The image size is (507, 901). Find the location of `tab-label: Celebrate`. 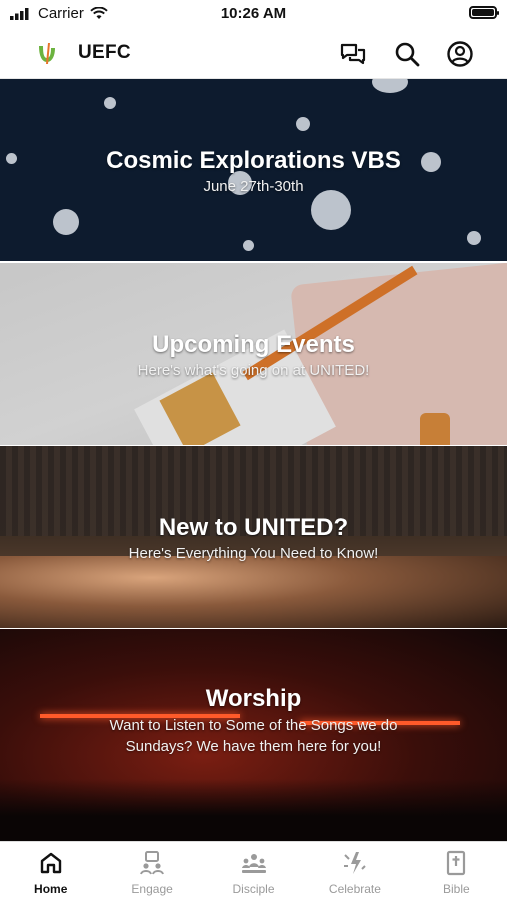

tab-label: Celebrate is located at coordinates (354, 889).